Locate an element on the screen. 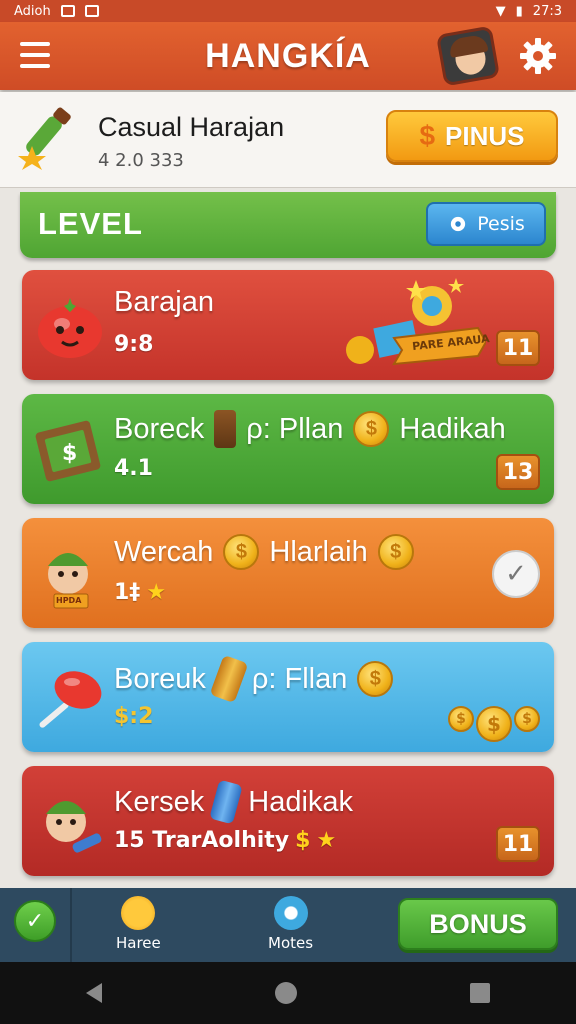  card-title: Barajan is located at coordinates (164, 302).